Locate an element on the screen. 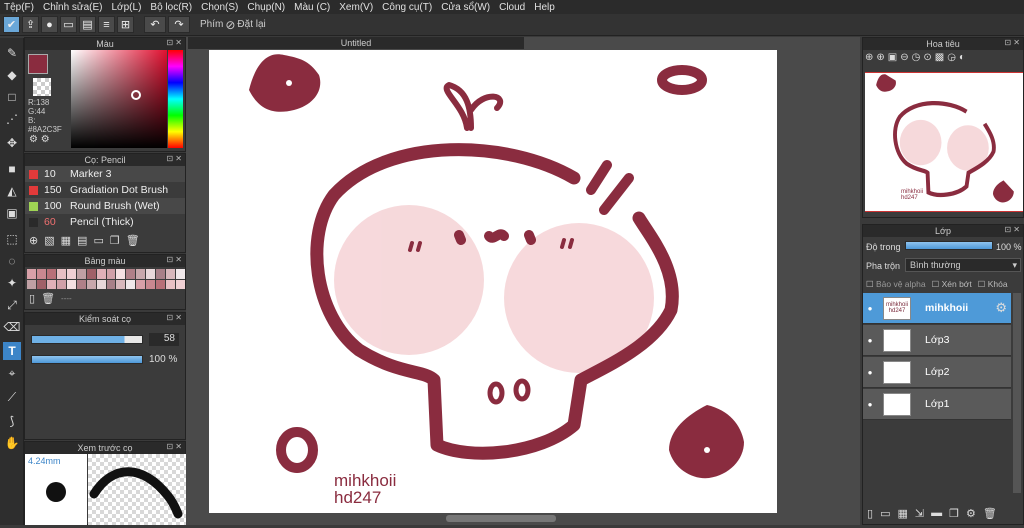 The image size is (1024, 528). color-options-icon: ⚙ ⚙ is located at coordinates (39, 139).